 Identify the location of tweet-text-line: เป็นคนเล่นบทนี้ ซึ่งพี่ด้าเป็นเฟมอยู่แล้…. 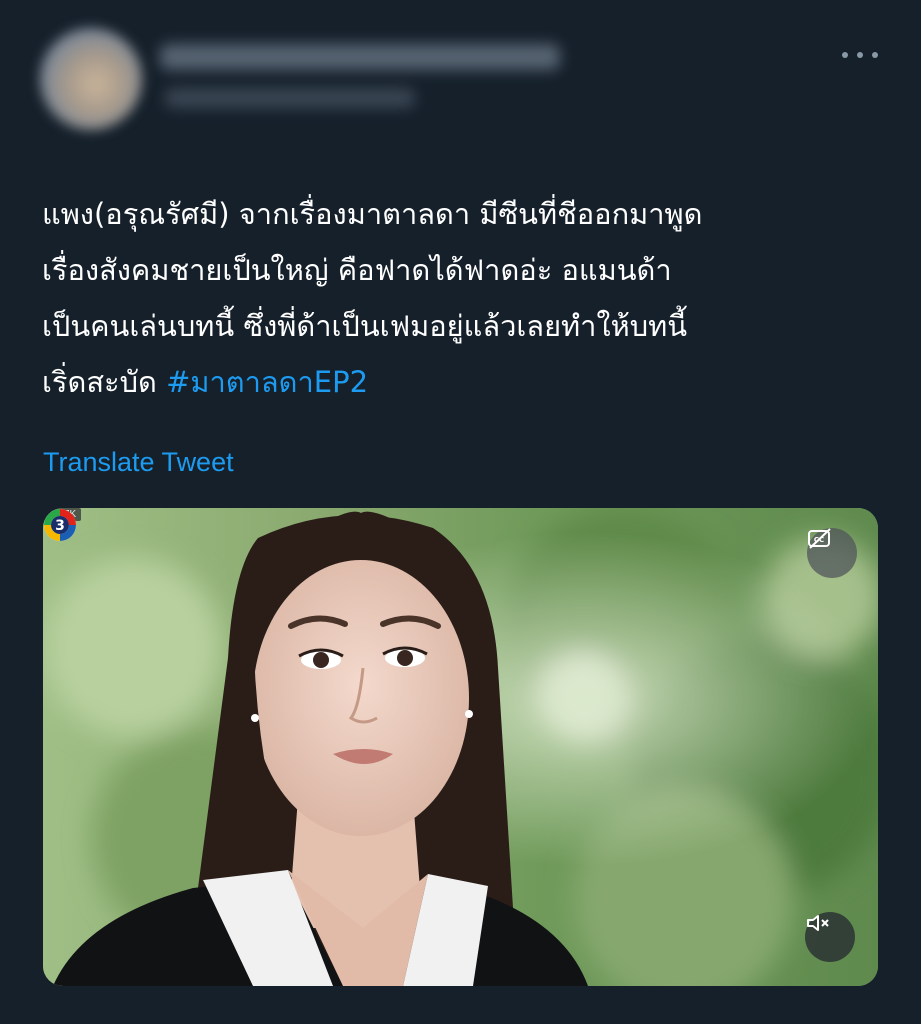
(365, 326).